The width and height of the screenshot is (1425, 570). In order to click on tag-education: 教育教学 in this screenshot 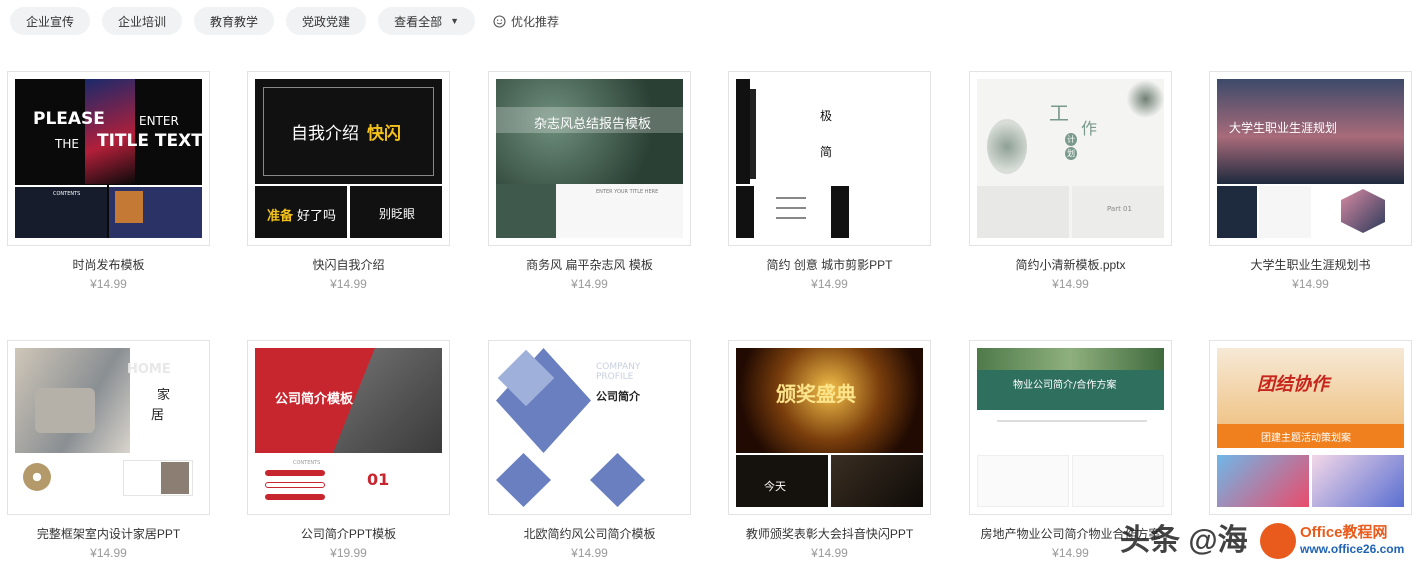, I will do `click(234, 21)`.